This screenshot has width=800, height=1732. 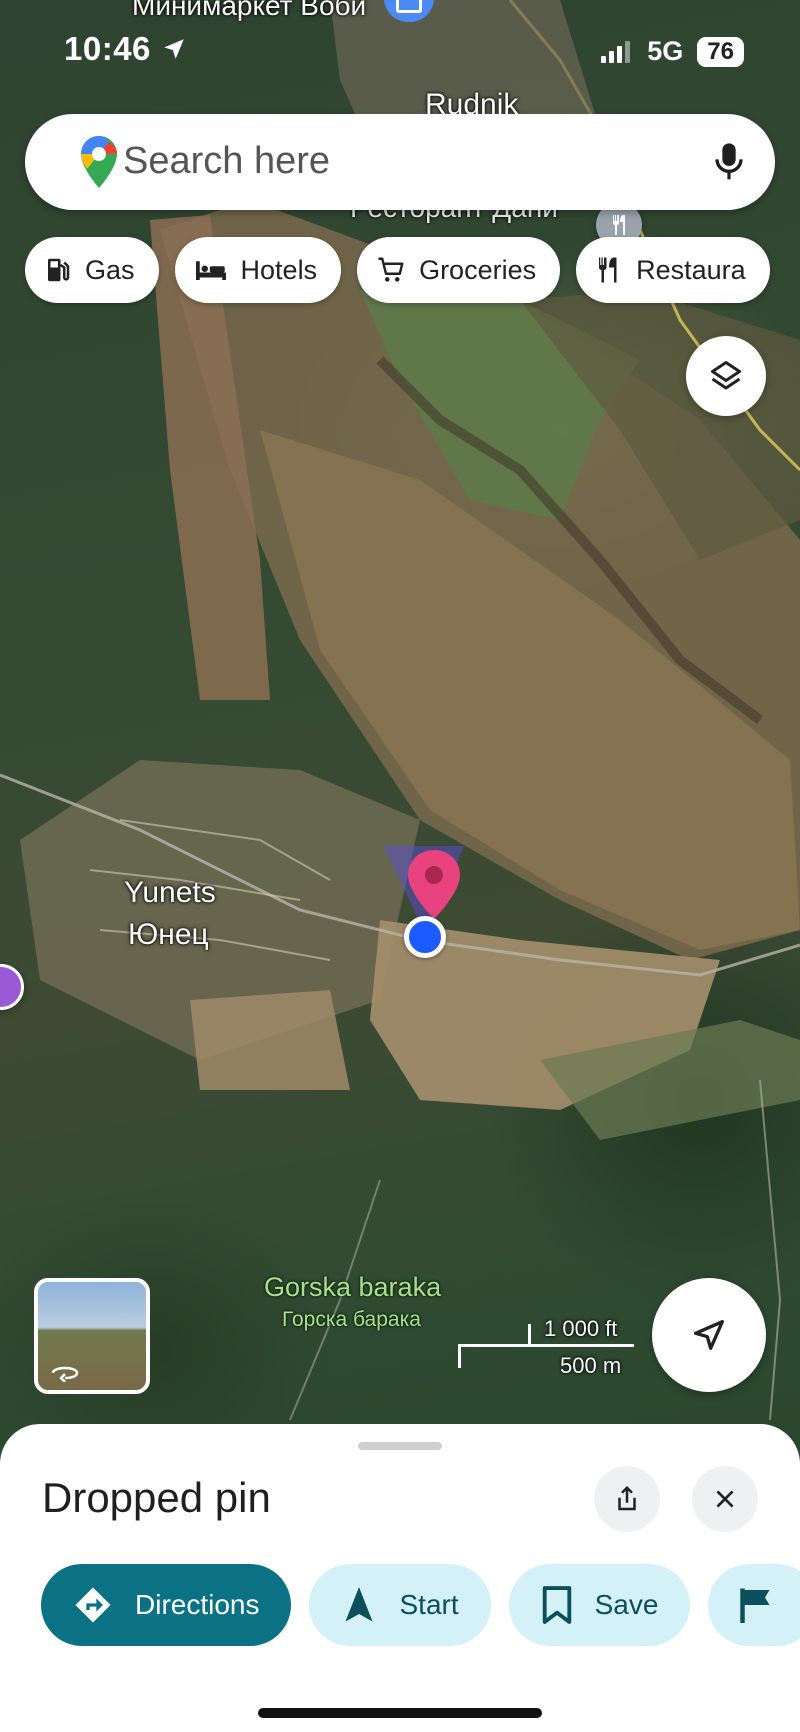 I want to click on navigation-arrow-icon, so click(x=709, y=1335).